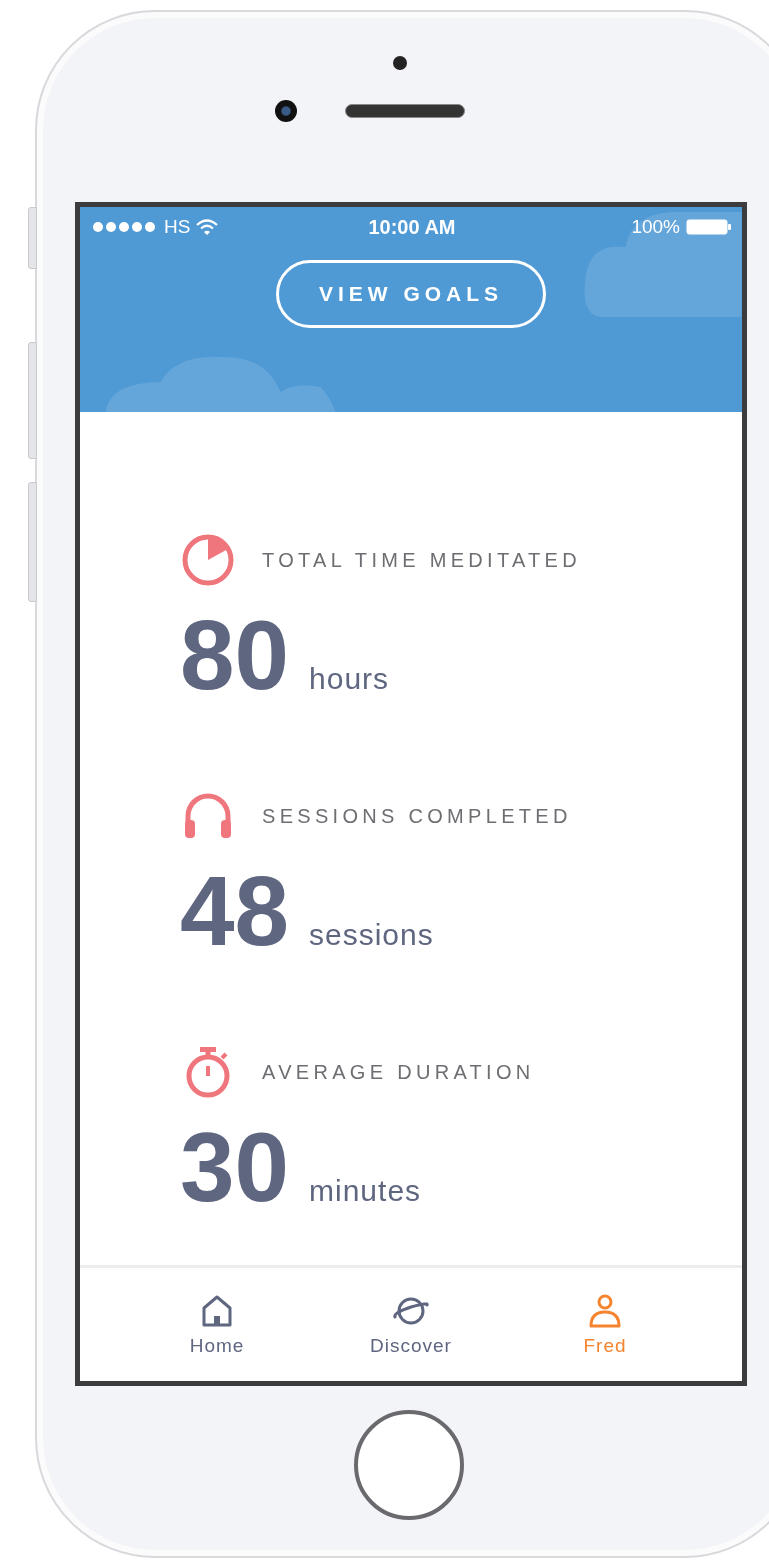  Describe the element at coordinates (655, 227) in the screenshot. I see `battery-percent: 100%` at that location.